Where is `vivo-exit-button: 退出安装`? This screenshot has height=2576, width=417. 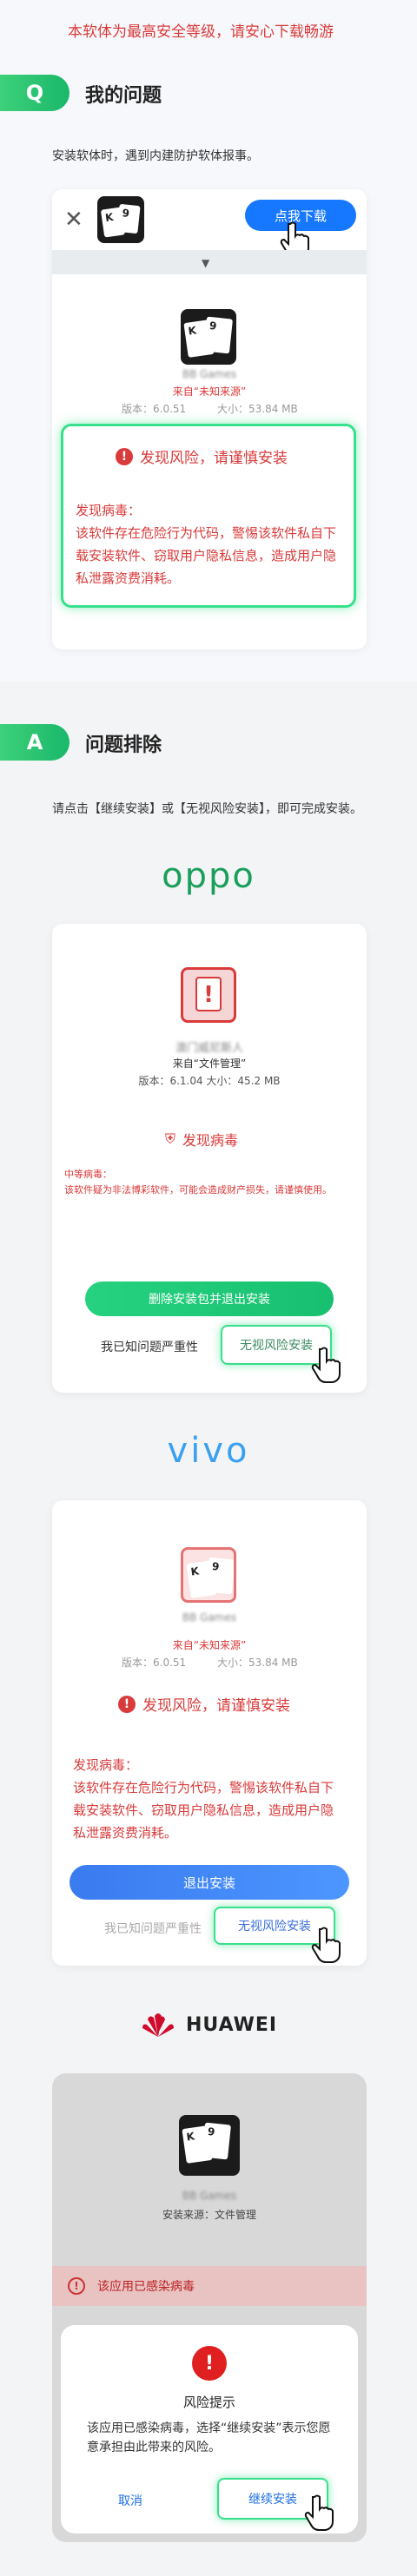 vivo-exit-button: 退出安装 is located at coordinates (209, 1882).